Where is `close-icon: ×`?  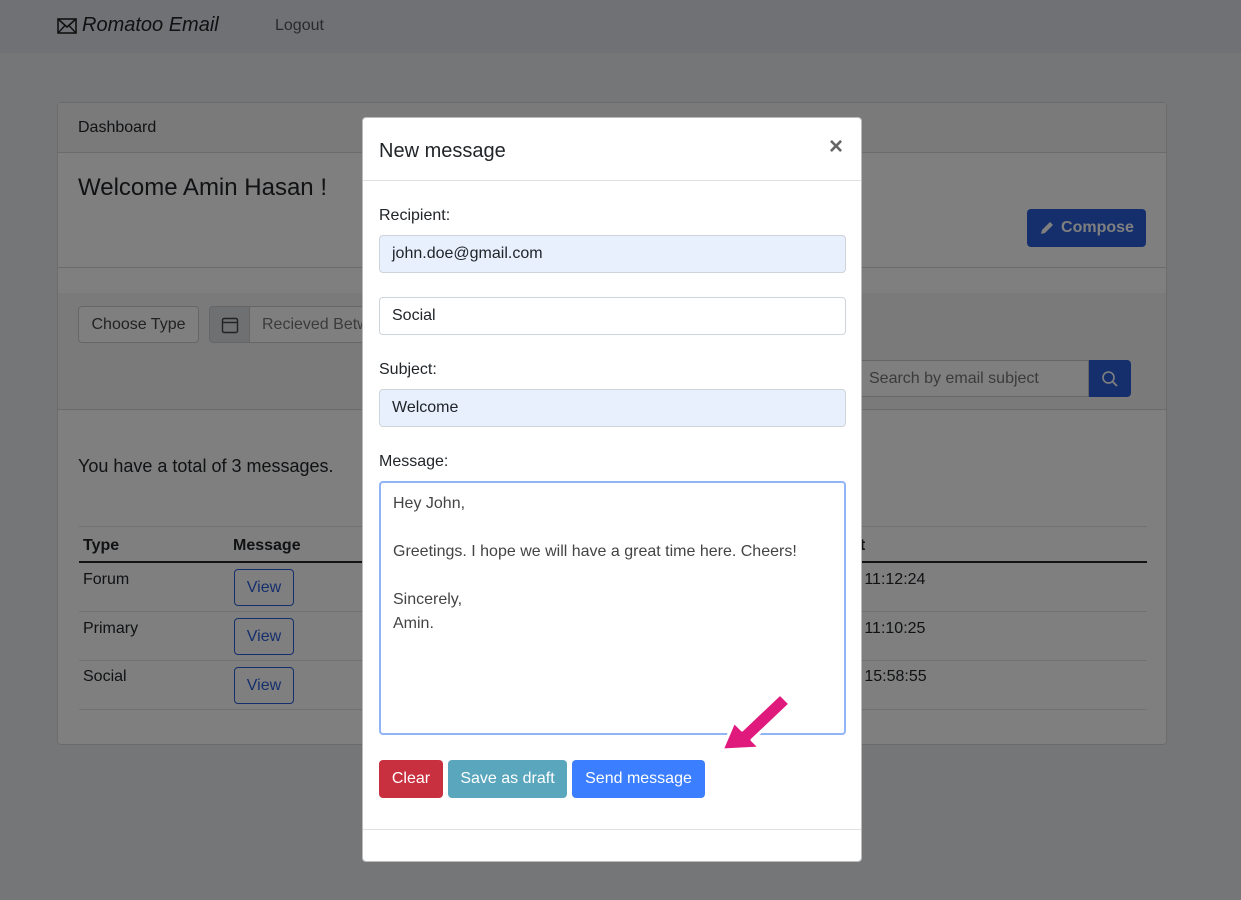
close-icon: × is located at coordinates (836, 147).